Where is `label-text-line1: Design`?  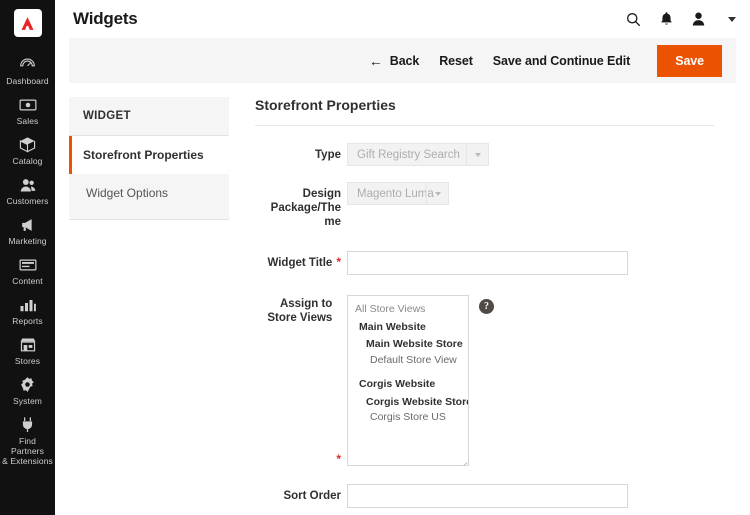 label-text-line1: Design is located at coordinates (321, 194).